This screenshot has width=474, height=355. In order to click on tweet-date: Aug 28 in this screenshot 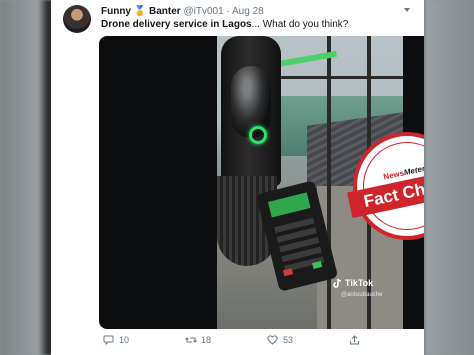, I will do `click(248, 11)`.